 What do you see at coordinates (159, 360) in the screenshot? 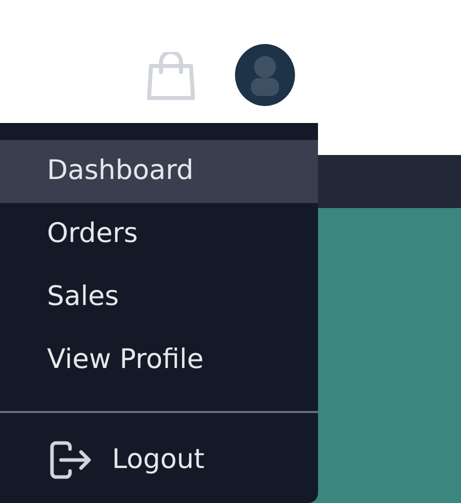
I see `menu-item: View Profile` at bounding box center [159, 360].